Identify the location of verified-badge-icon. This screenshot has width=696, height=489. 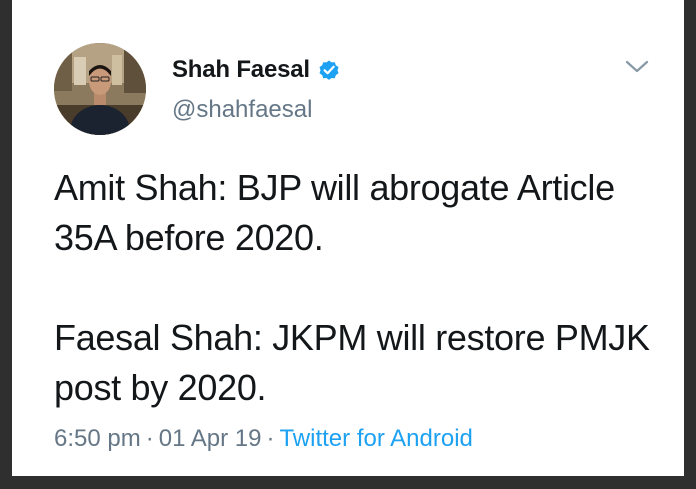
(329, 70).